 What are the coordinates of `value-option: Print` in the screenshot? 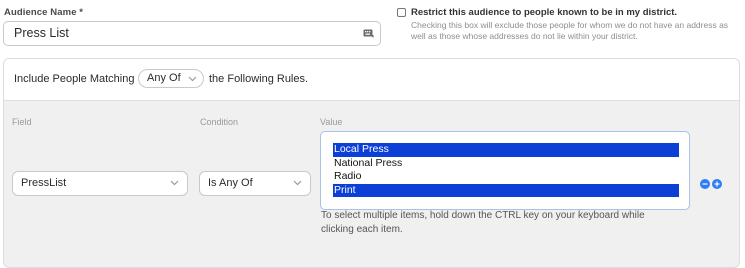 It's located at (506, 190).